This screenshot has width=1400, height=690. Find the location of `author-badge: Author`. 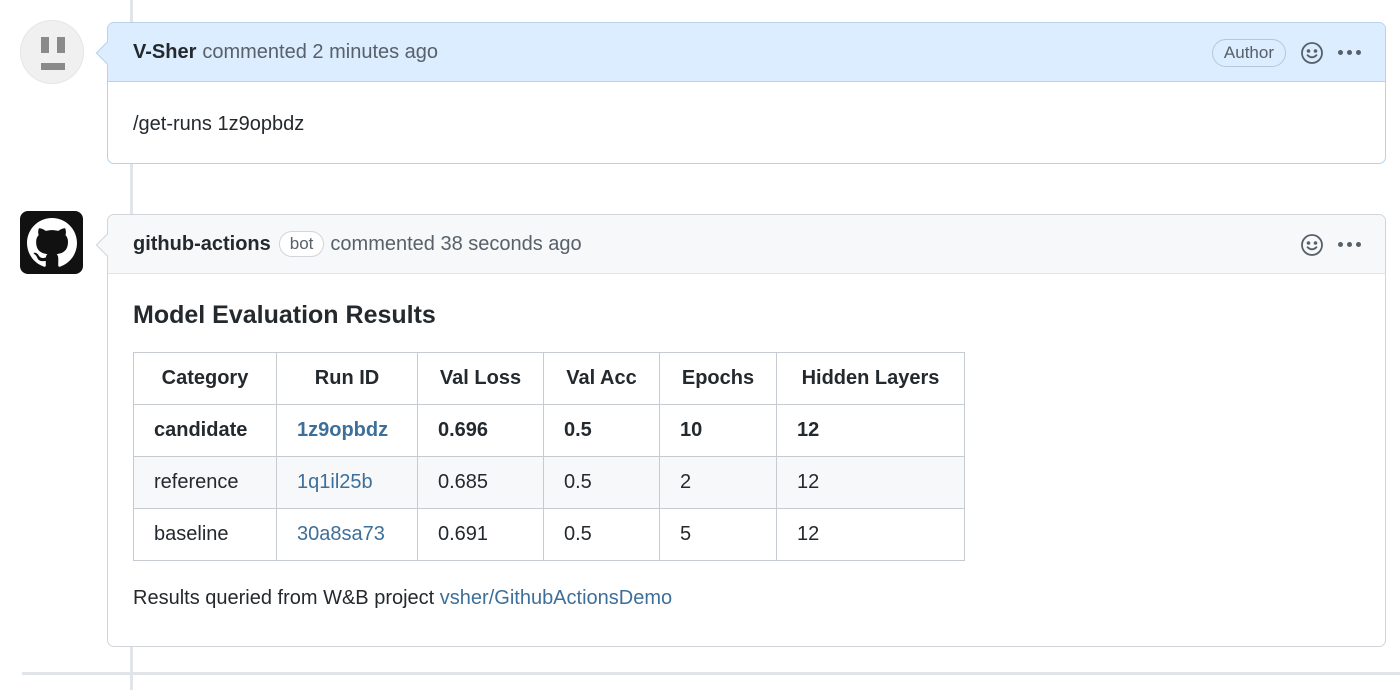

author-badge: Author is located at coordinates (1248, 52).